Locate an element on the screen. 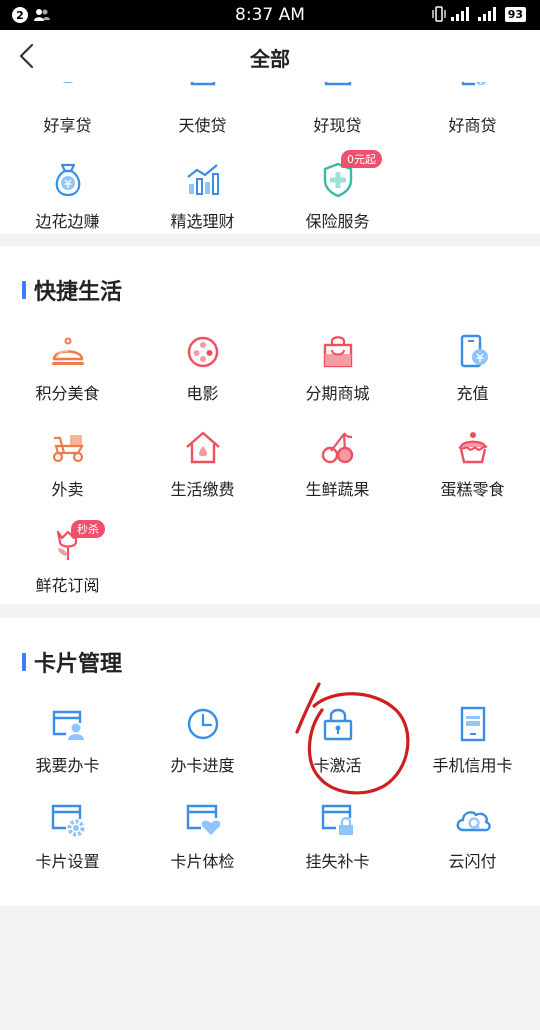 This screenshot has height=1030, width=540. grid-item-label: 好享贷 is located at coordinates (67, 125).